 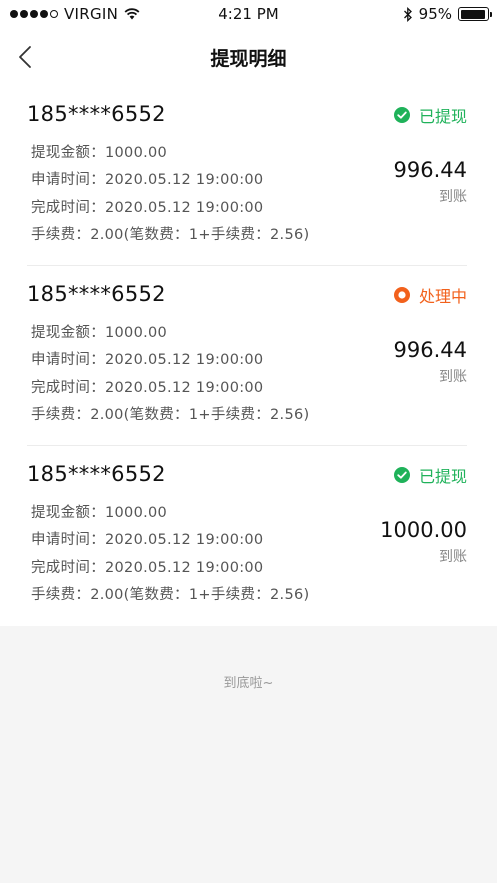 What do you see at coordinates (248, 683) in the screenshot?
I see `end-of-list-text: 到底啦~` at bounding box center [248, 683].